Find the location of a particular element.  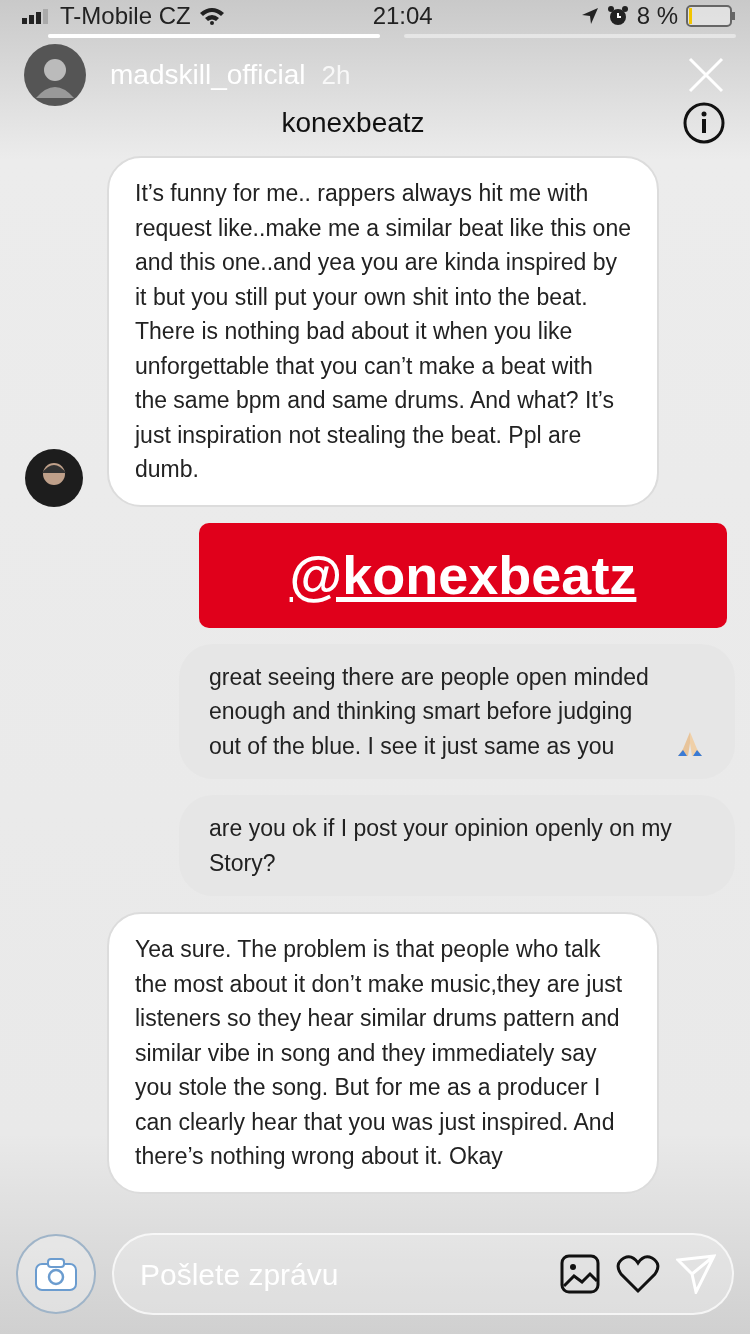

user-avatar is located at coordinates (55, 75).